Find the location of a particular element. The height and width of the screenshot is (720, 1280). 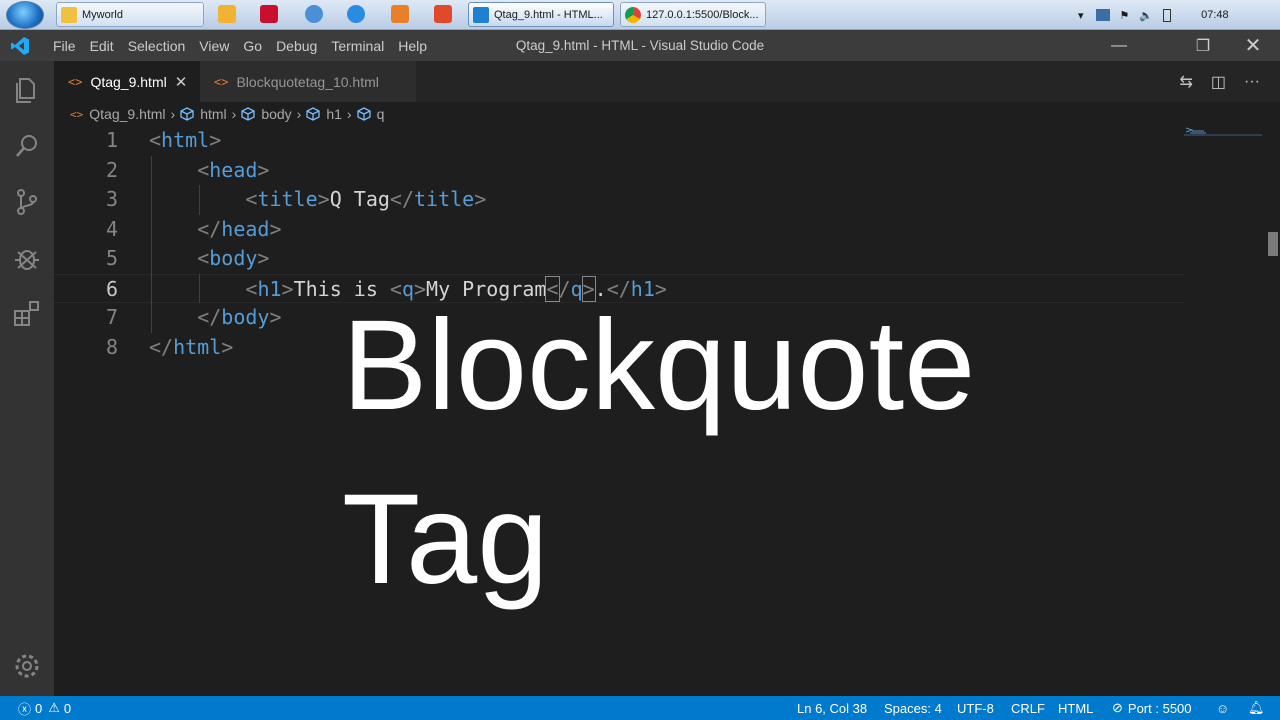

menu-selection: Selection is located at coordinates (157, 46).